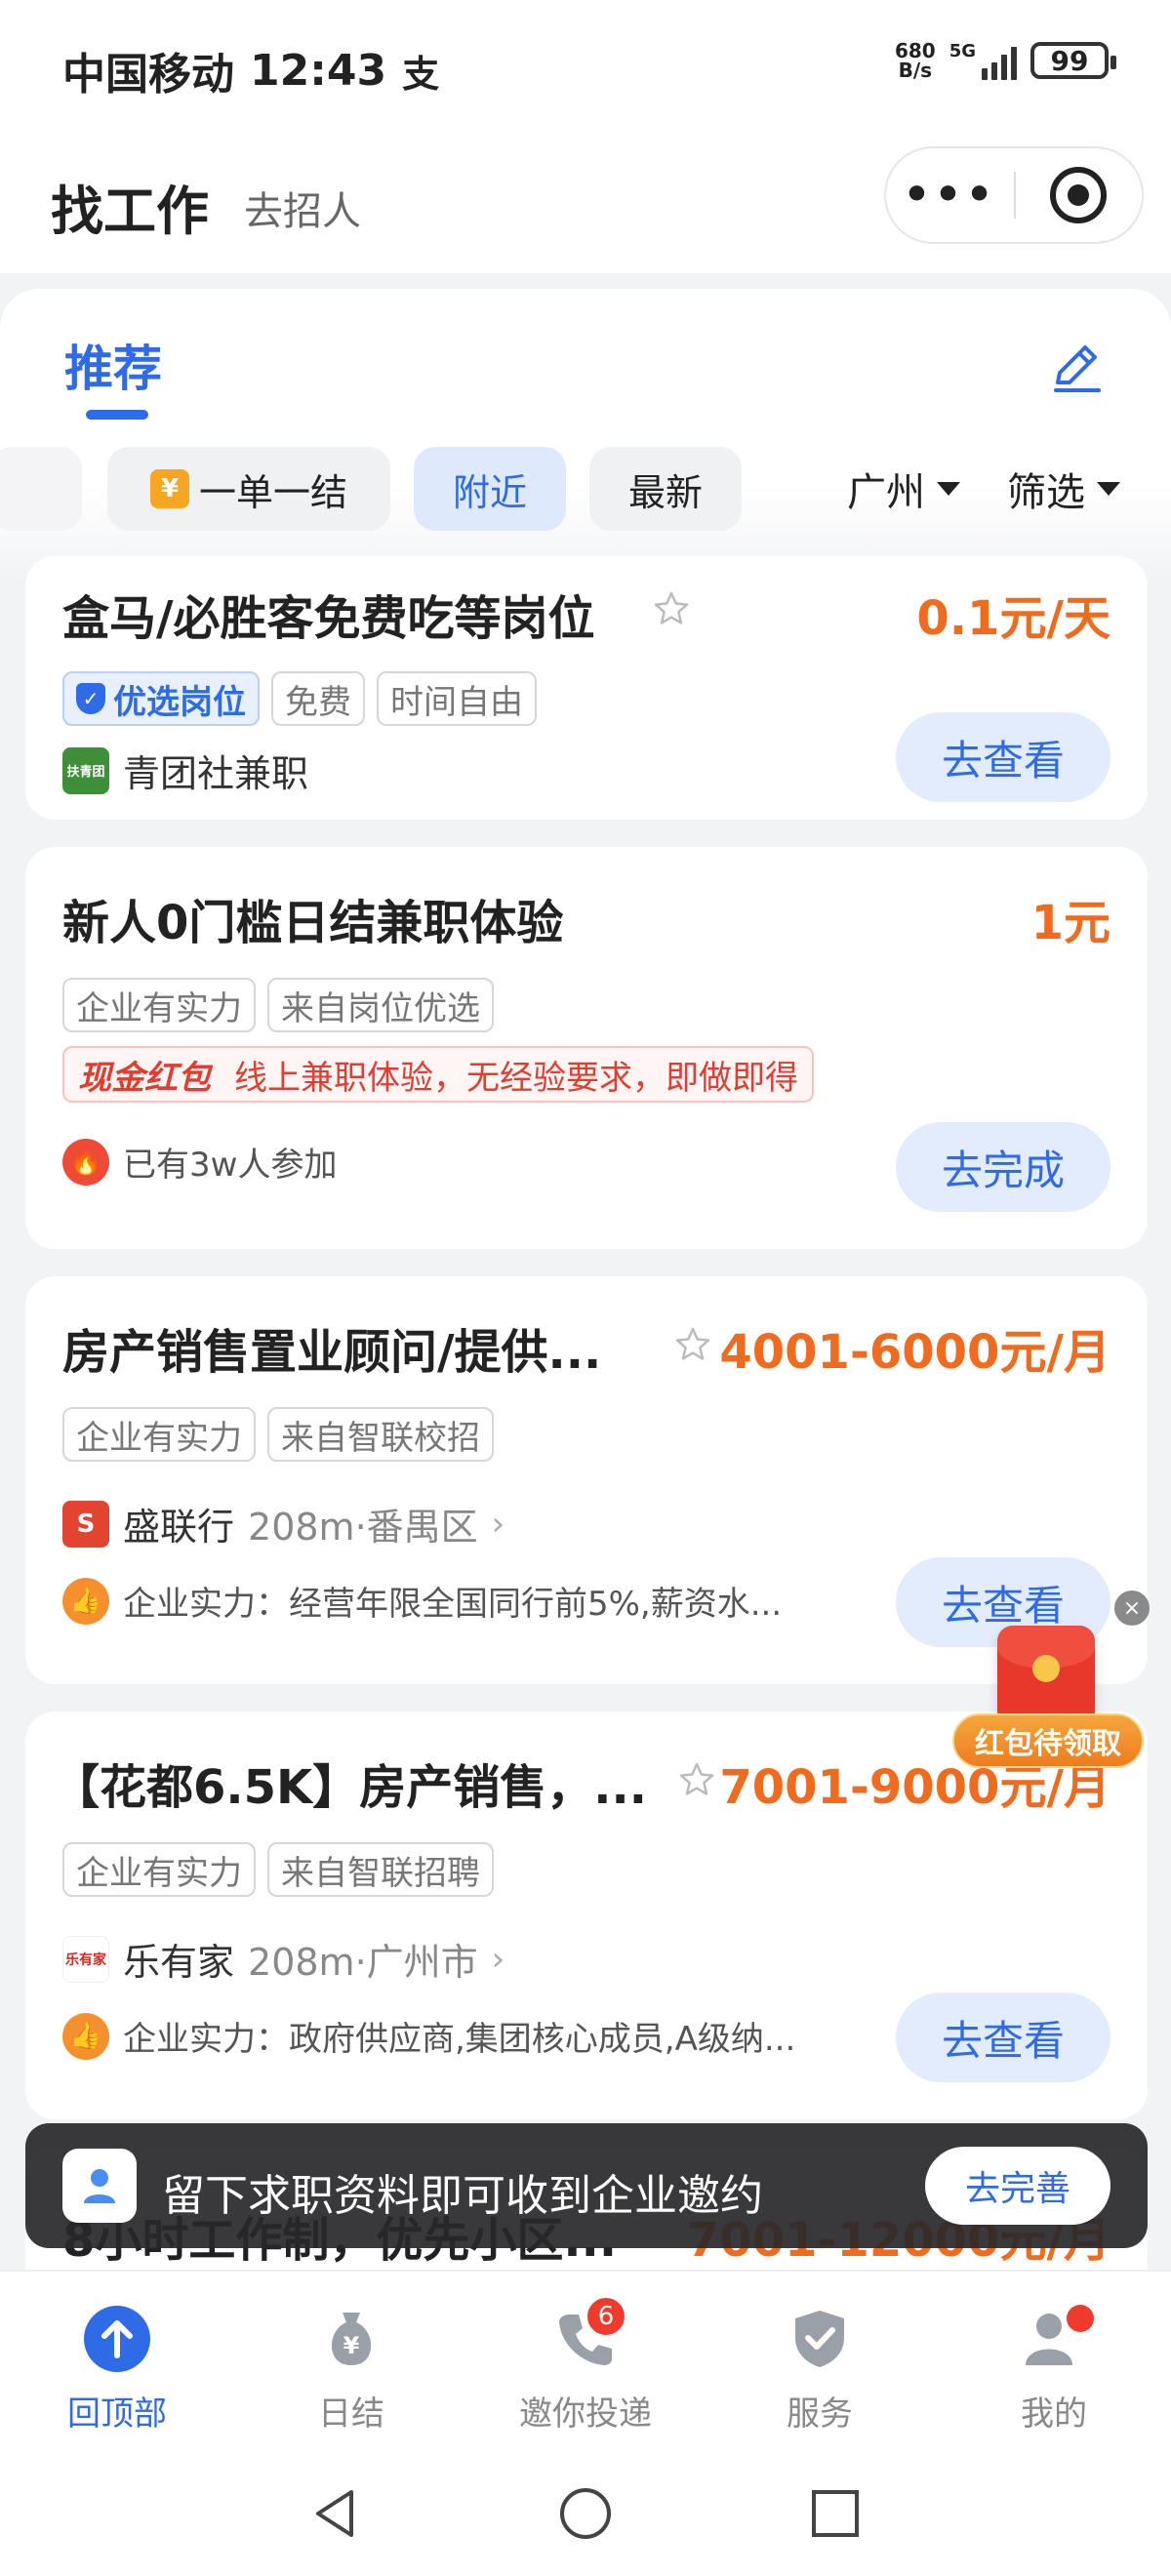  What do you see at coordinates (179, 1527) in the screenshot?
I see `company-name: 盛联行` at bounding box center [179, 1527].